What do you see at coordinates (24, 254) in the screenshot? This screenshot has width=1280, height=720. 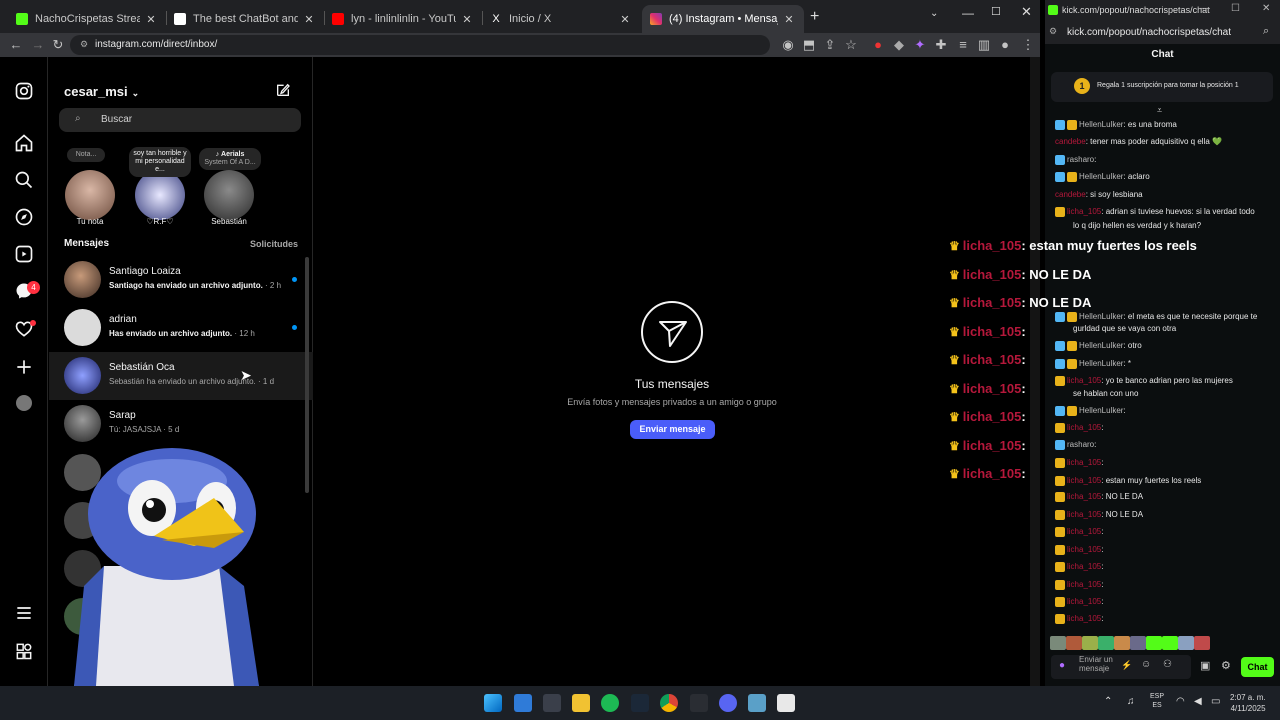 I see `reels-icon` at bounding box center [24, 254].